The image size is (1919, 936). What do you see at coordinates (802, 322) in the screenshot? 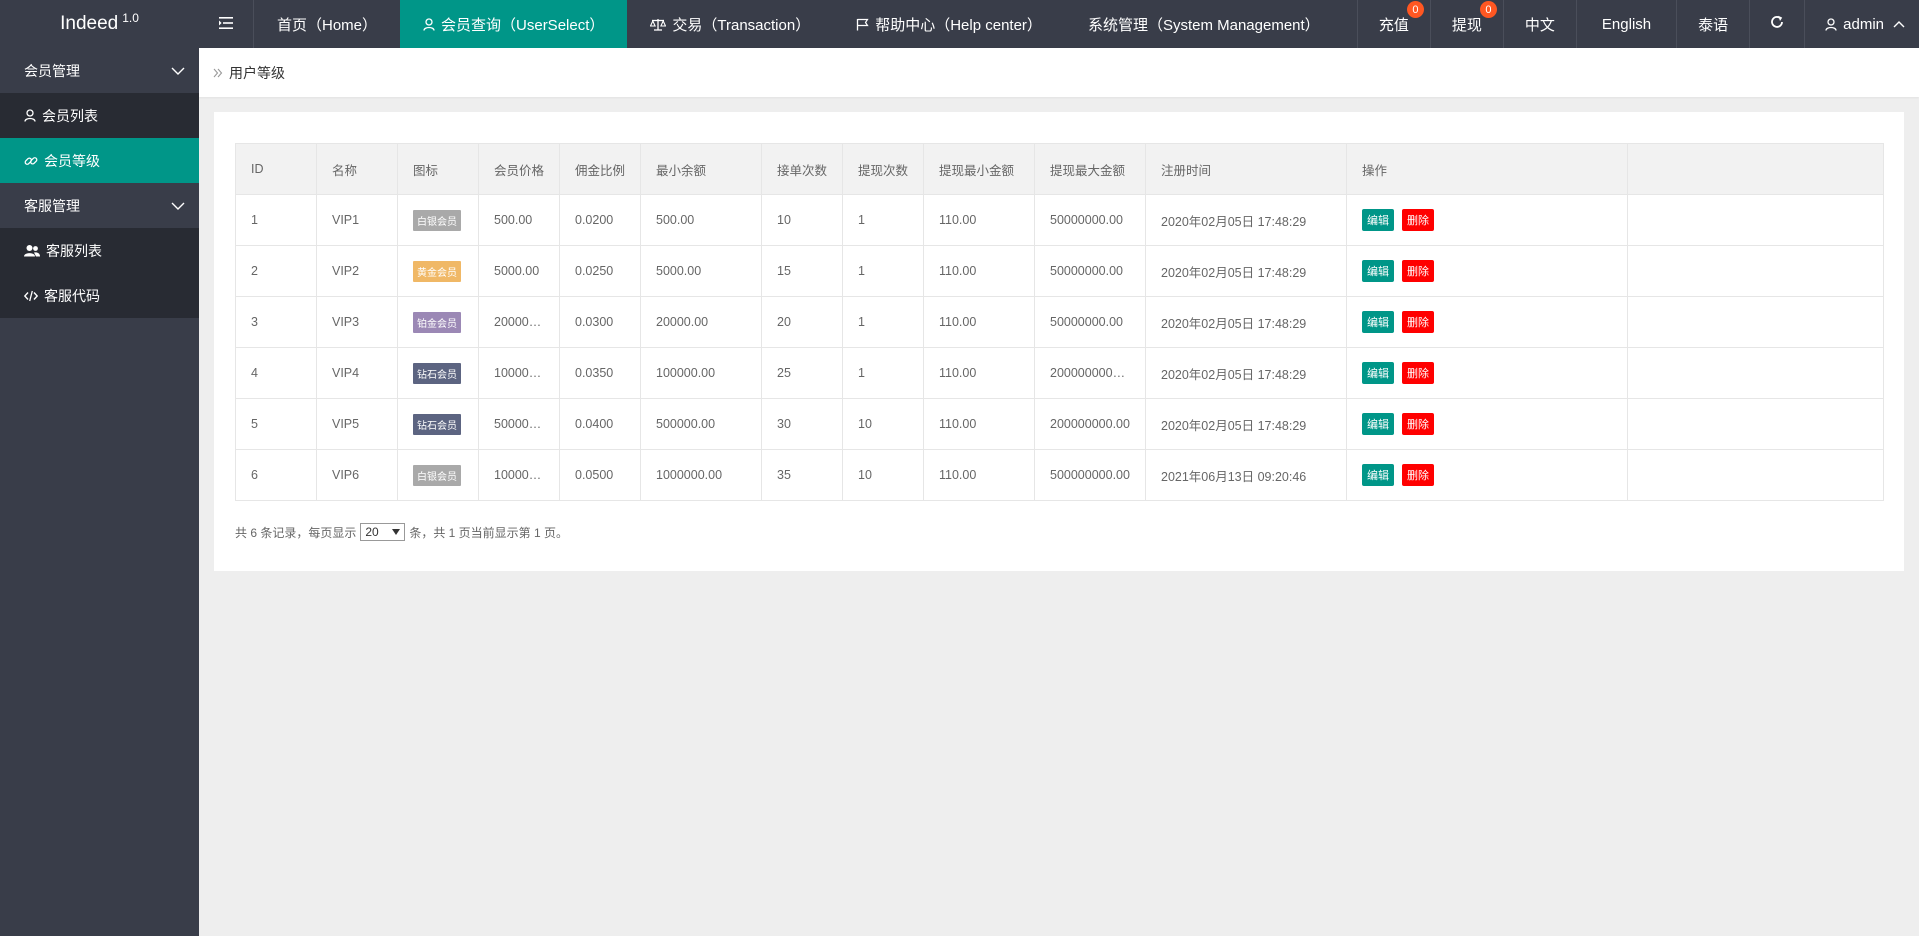
I see `cell-orders: 20` at bounding box center [802, 322].